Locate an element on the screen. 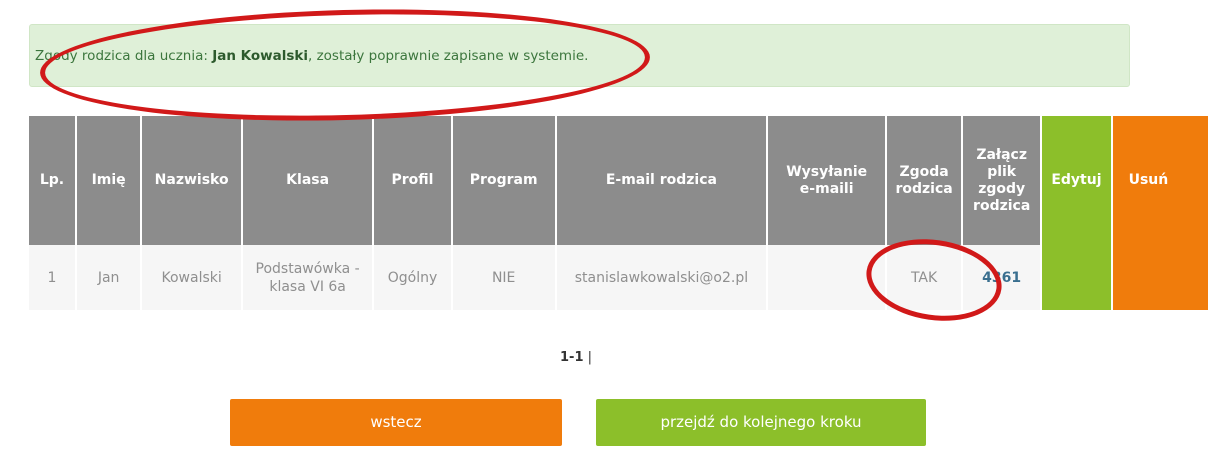  col-usun: Usuń is located at coordinates (1159, 180).